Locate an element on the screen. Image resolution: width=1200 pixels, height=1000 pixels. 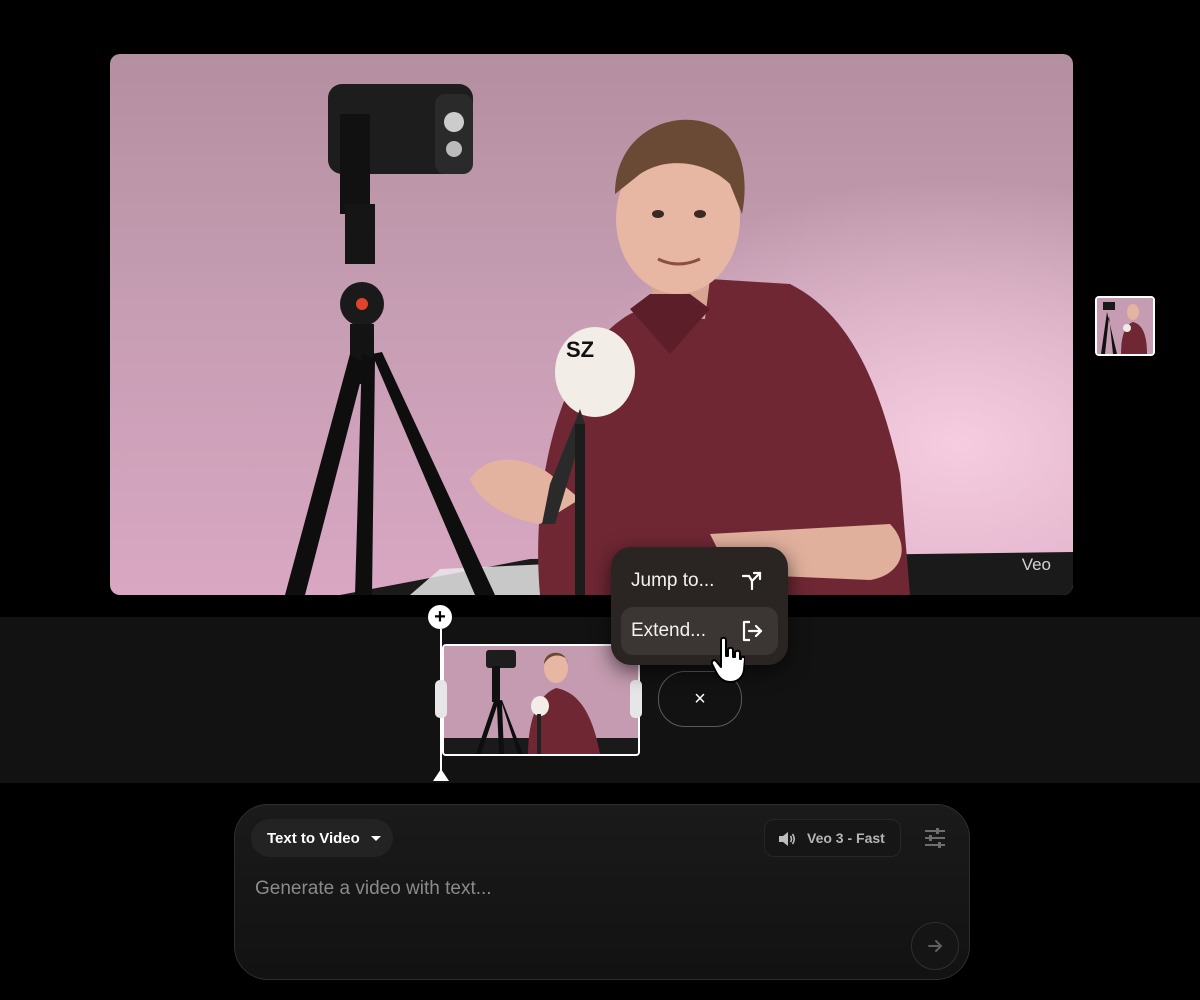
send-button is located at coordinates (935, 946).